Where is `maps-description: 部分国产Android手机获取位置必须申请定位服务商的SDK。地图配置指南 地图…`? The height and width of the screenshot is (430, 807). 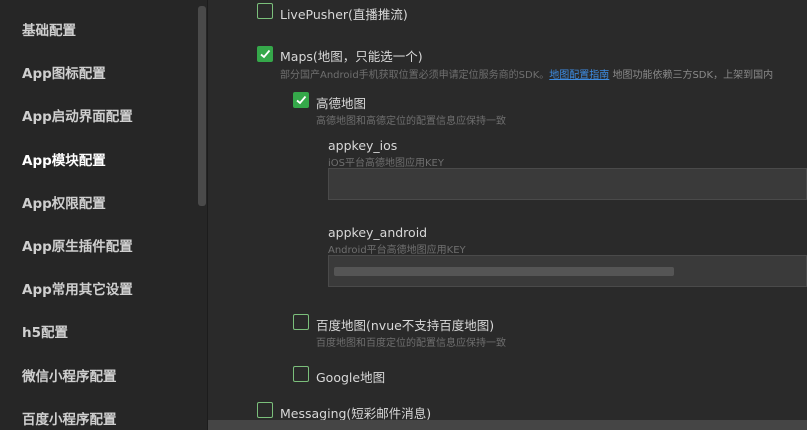
maps-description: 部分国产Android手机获取位置必须申请定位服务商的SDK。地图配置指南 地图… is located at coordinates (526, 73).